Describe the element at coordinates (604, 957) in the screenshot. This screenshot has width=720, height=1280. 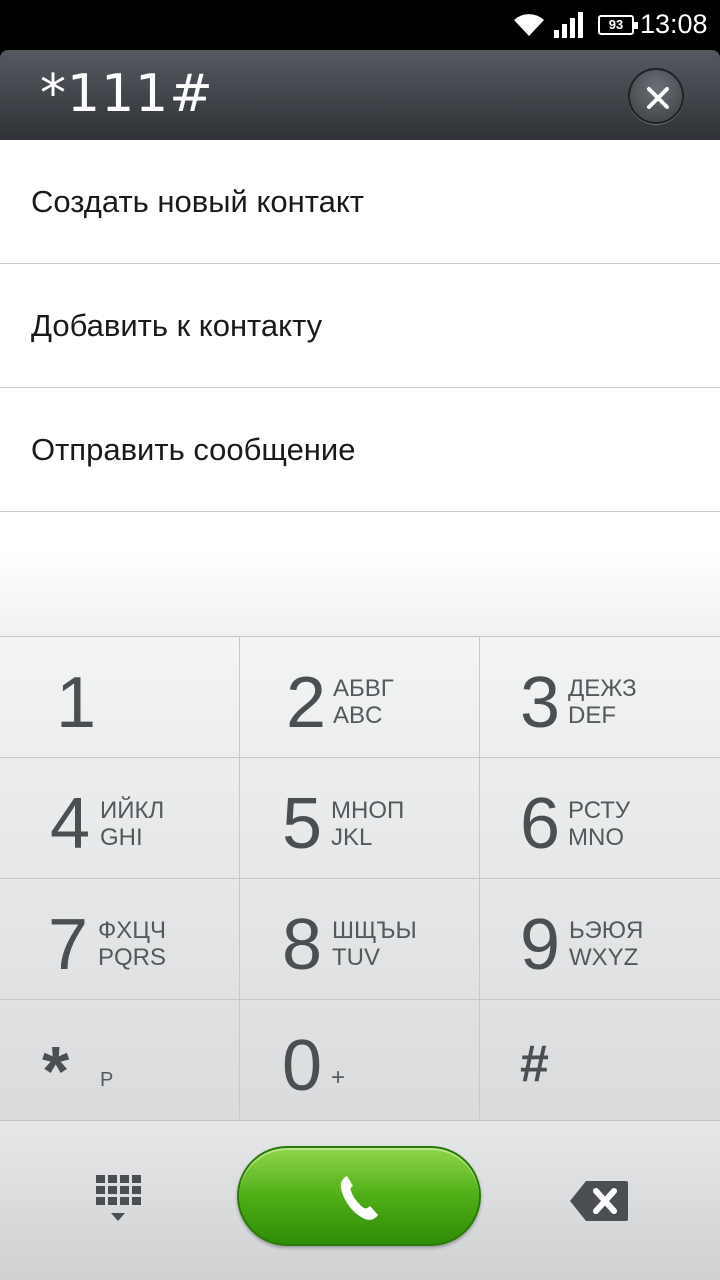
I see `key-letters-en: WXYZ` at that location.